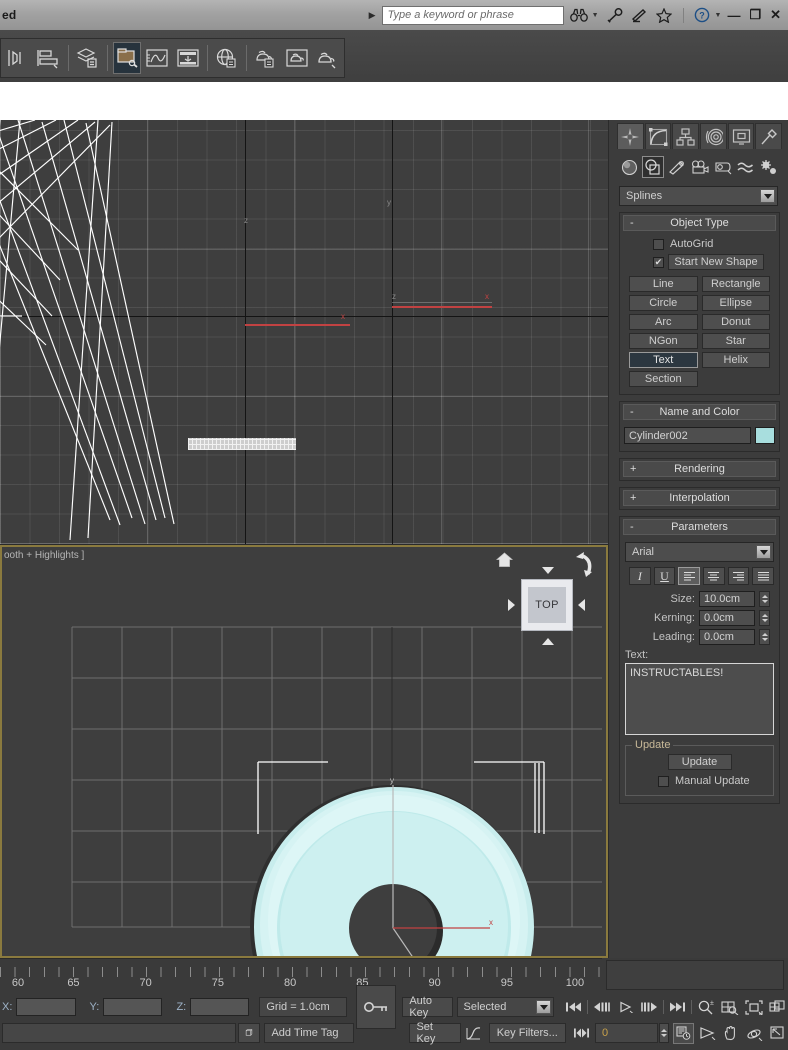 The height and width of the screenshot is (1050, 788). Describe the element at coordinates (658, 262) in the screenshot. I see `start-new-shape-checkbox: ✔` at that location.